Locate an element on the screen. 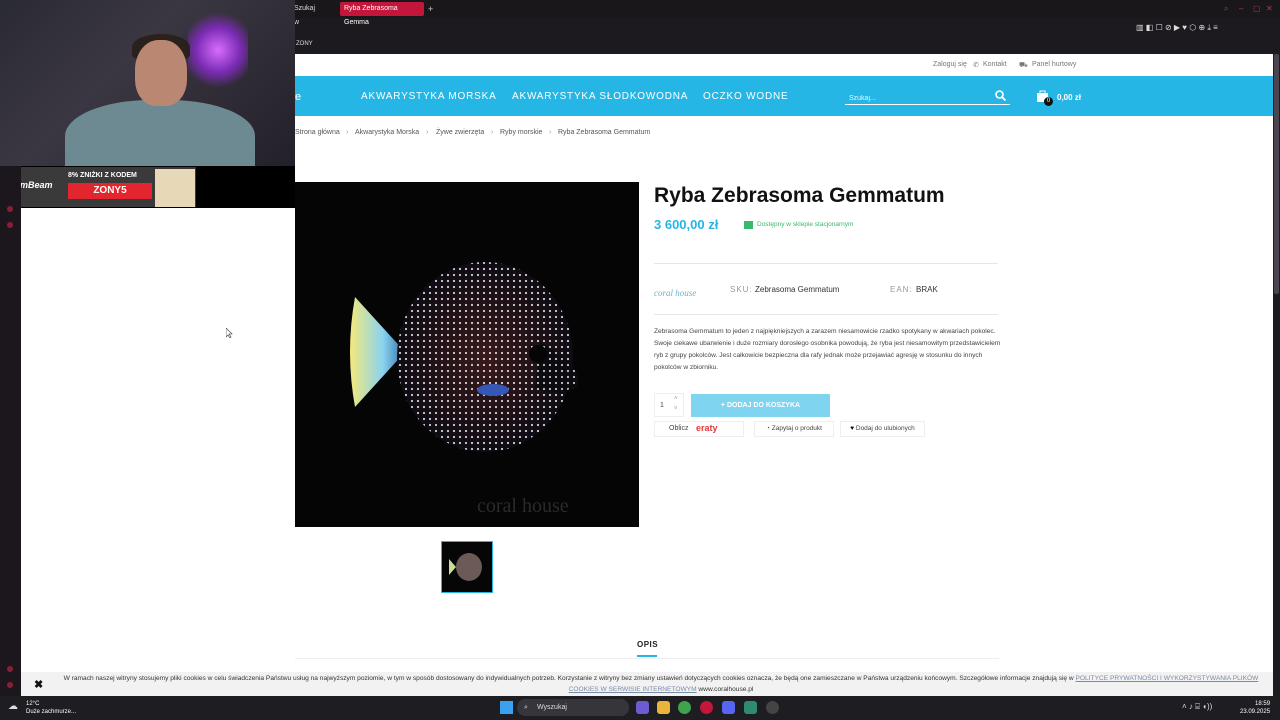 The width and height of the screenshot is (1280, 720). streamer-body is located at coordinates (160, 133).